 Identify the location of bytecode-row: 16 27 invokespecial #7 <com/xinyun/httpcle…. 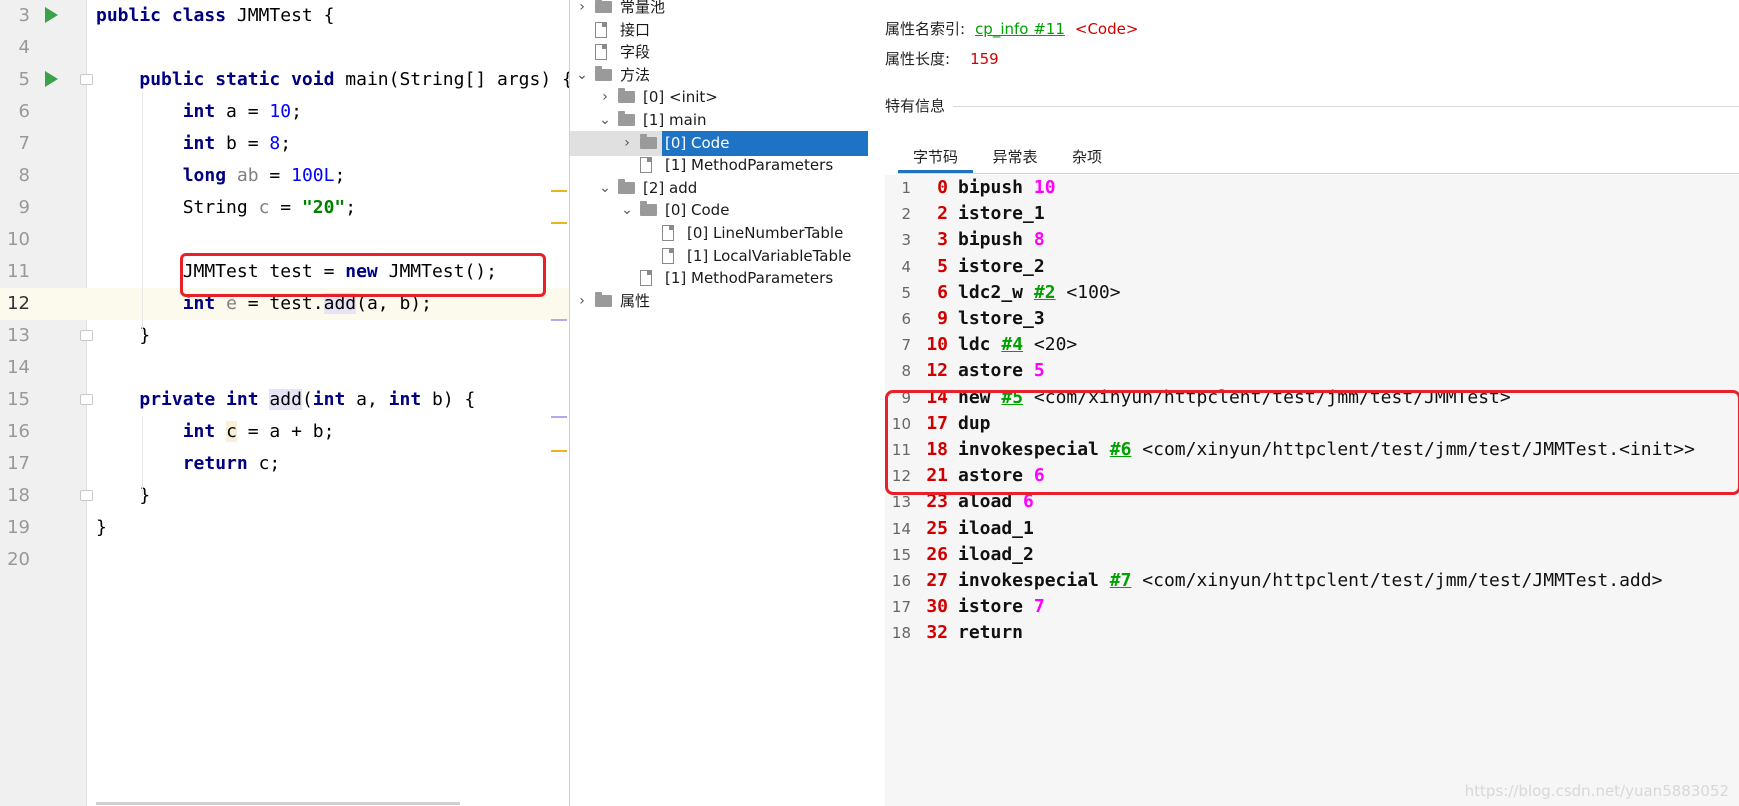
(1312, 581).